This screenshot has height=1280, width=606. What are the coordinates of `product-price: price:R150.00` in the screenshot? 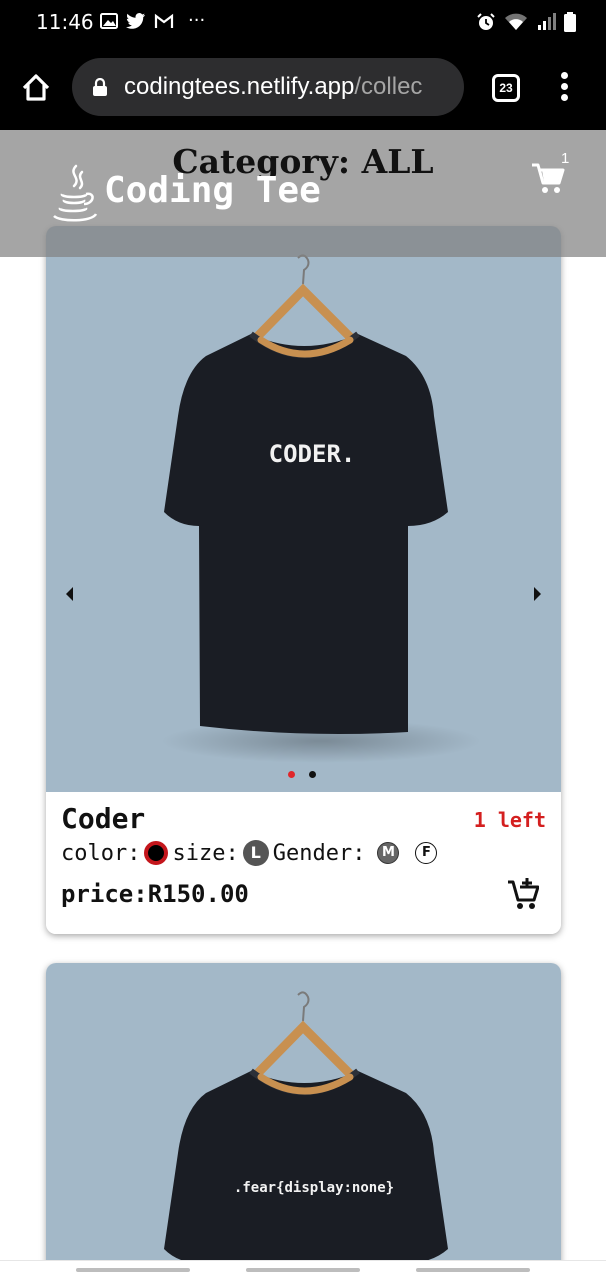 It's located at (155, 894).